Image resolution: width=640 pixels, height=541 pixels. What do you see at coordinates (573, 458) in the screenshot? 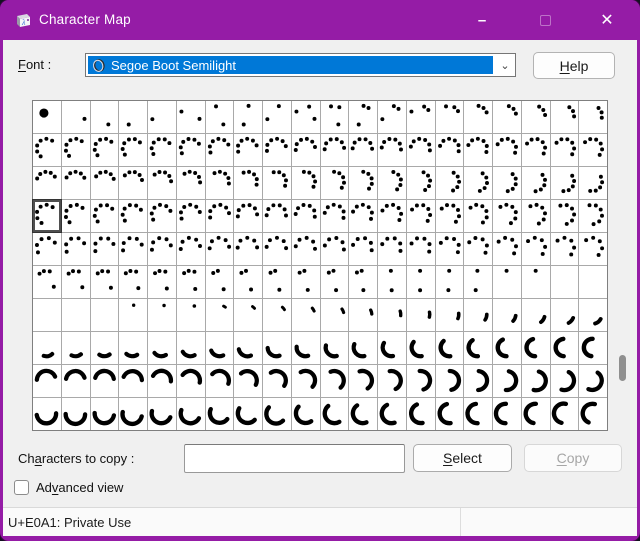
I see `copy-button: Copy` at bounding box center [573, 458].